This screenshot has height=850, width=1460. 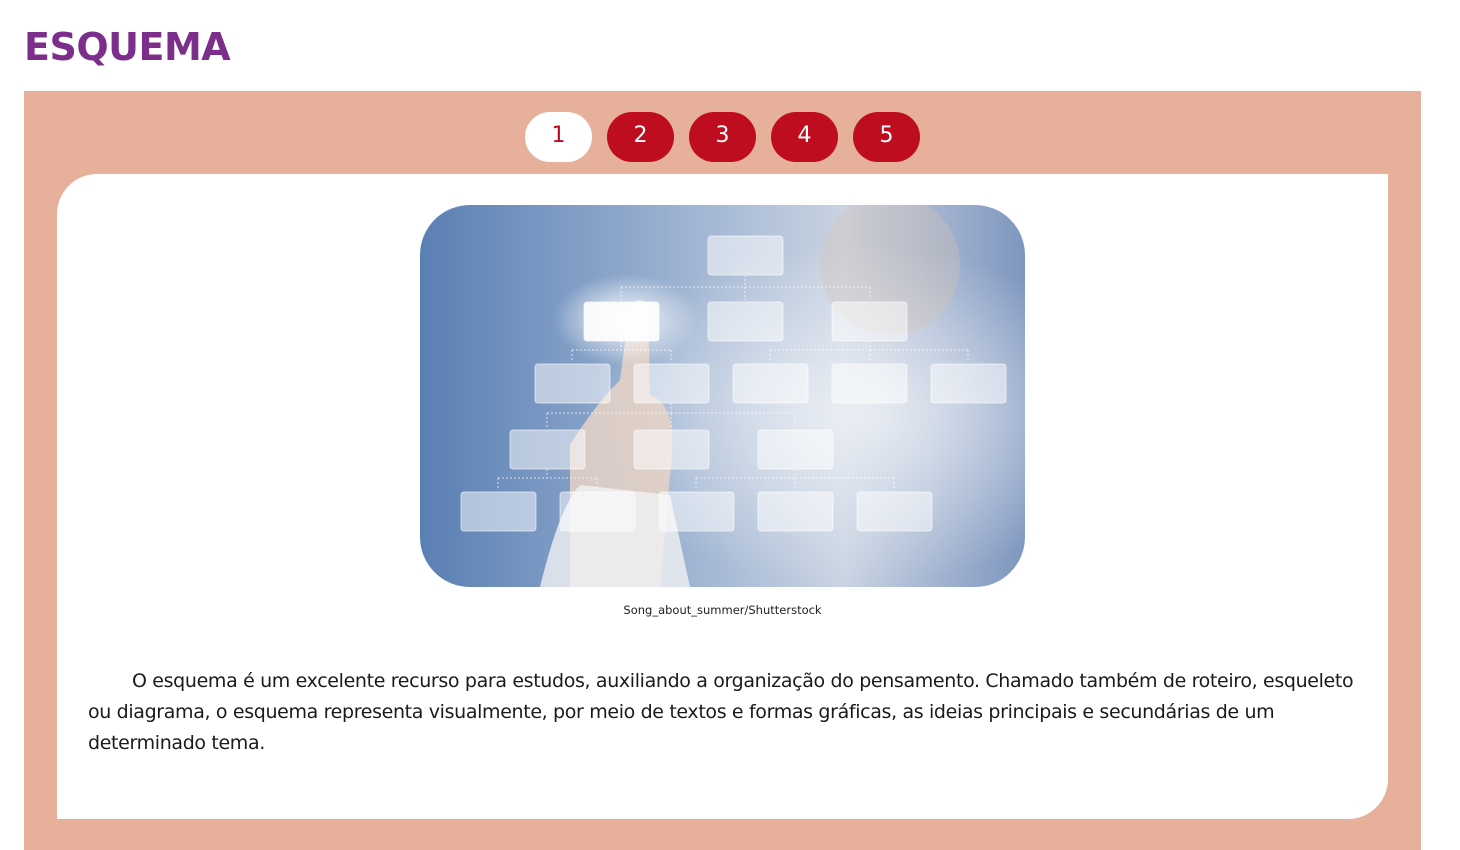 What do you see at coordinates (722, 610) in the screenshot?
I see `image-credit: Song_about_summer/Shutterstock` at bounding box center [722, 610].